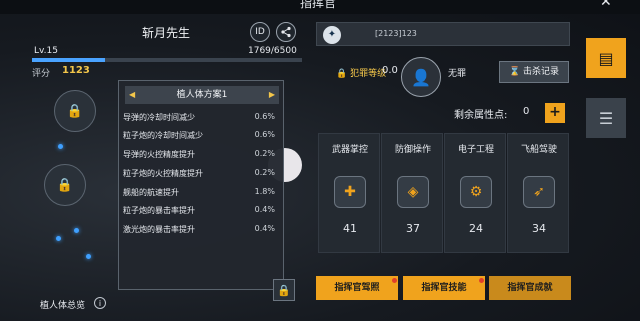  What do you see at coordinates (530, 288) in the screenshot?
I see `commander-achievement-button: 指挥官成就` at bounding box center [530, 288].